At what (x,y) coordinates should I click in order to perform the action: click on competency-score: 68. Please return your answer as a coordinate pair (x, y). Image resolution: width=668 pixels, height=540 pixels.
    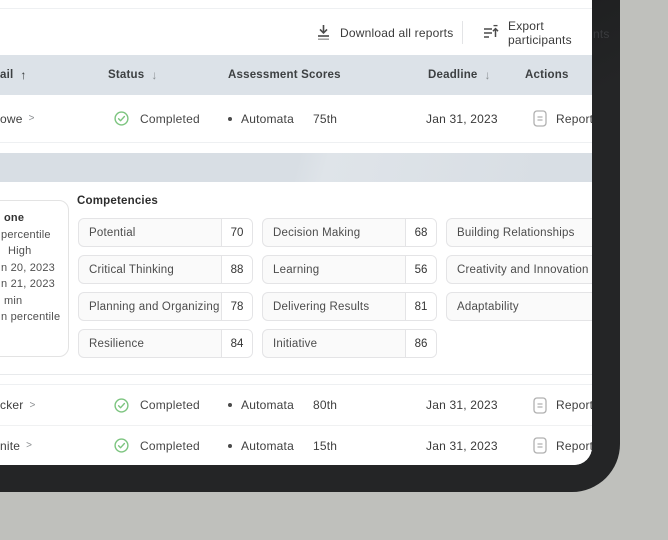
    Looking at the image, I should click on (420, 232).